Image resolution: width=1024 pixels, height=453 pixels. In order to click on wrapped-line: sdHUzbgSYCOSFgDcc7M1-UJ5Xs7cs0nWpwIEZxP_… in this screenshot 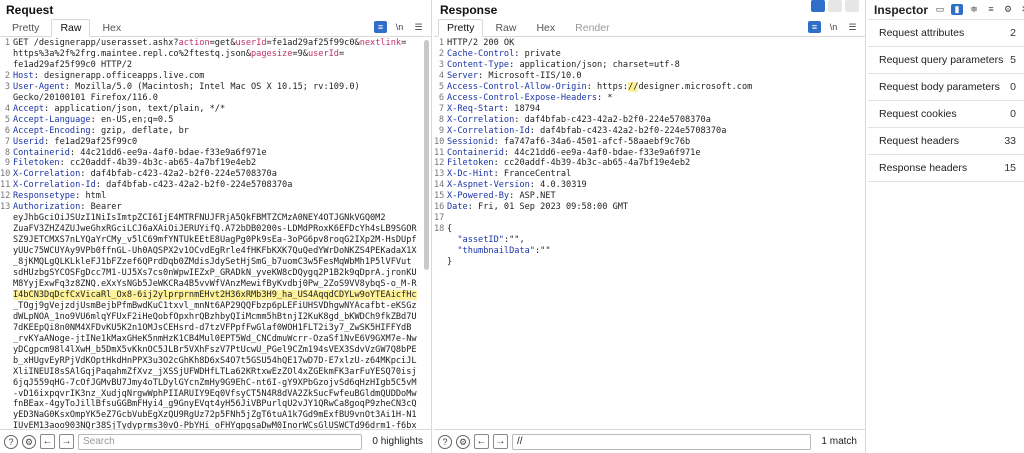, I will do `click(215, 273)`.